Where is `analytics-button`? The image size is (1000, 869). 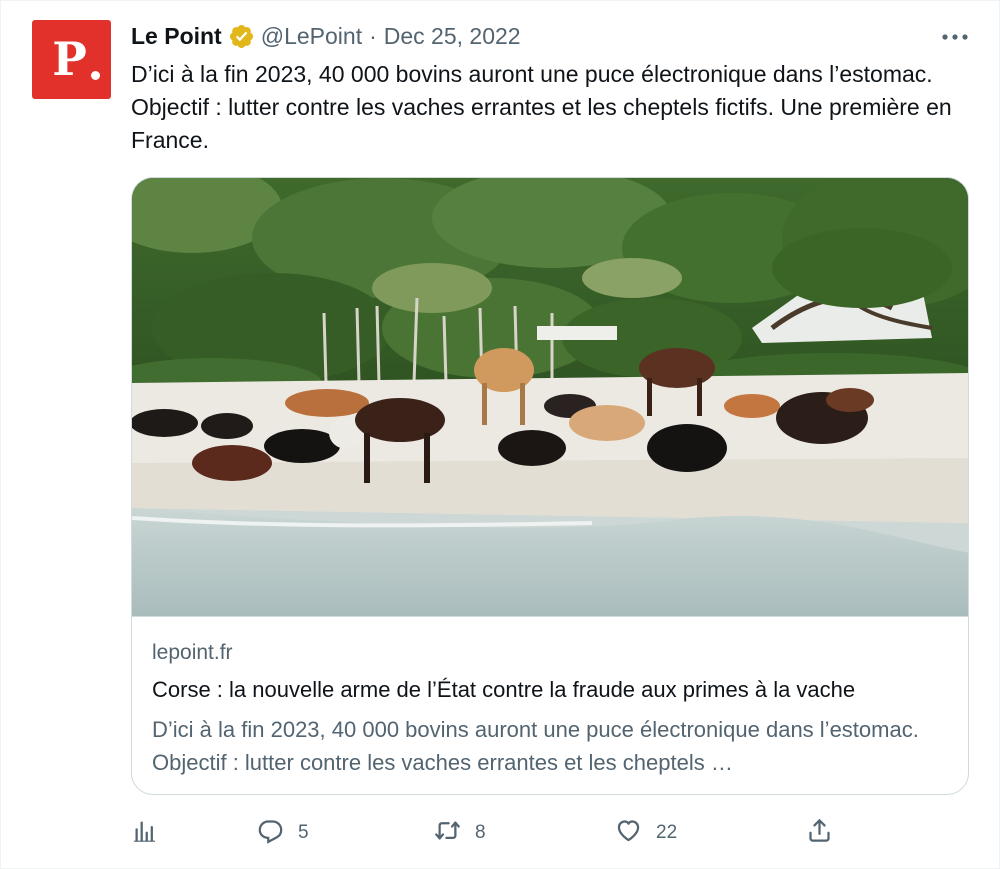 analytics-button is located at coordinates (144, 833).